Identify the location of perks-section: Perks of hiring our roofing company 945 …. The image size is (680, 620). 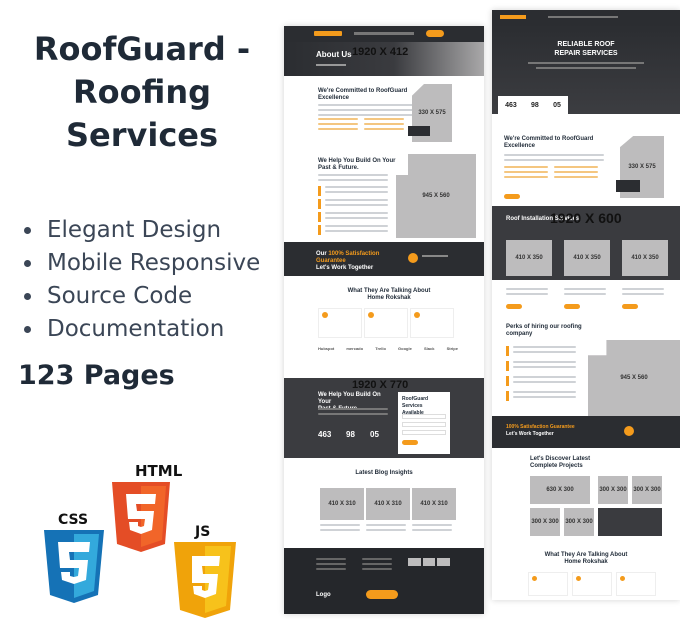
(586, 368).